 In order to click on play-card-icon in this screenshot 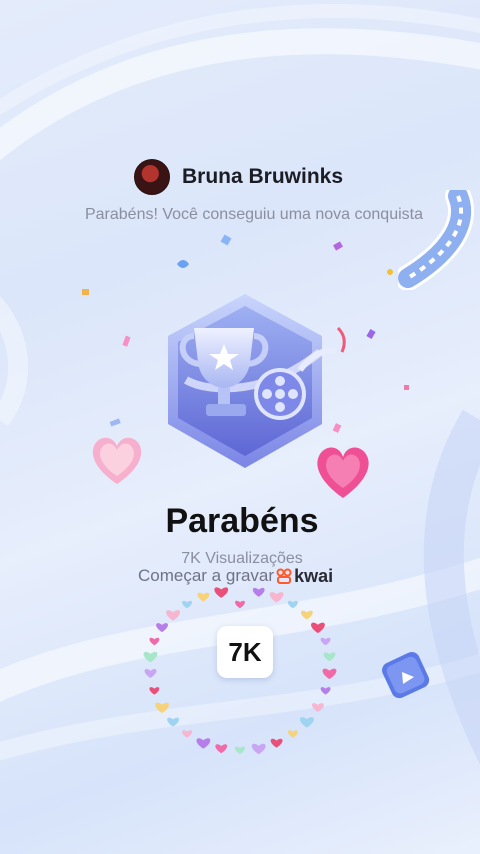, I will do `click(406, 675)`.